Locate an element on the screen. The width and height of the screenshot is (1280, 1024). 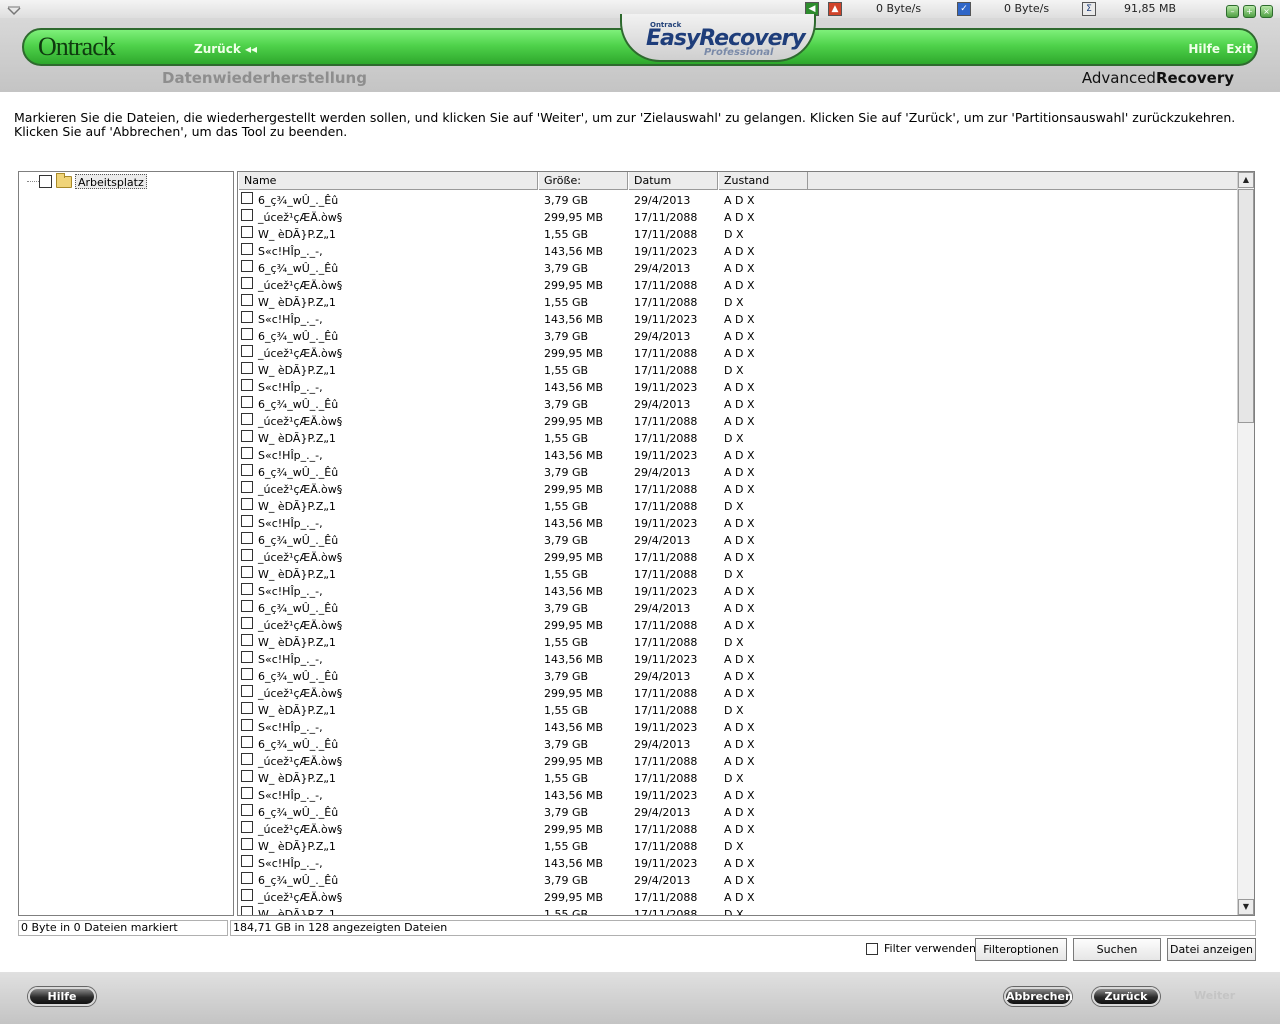
checkbox-icon: ✓ is located at coordinates (964, 9).